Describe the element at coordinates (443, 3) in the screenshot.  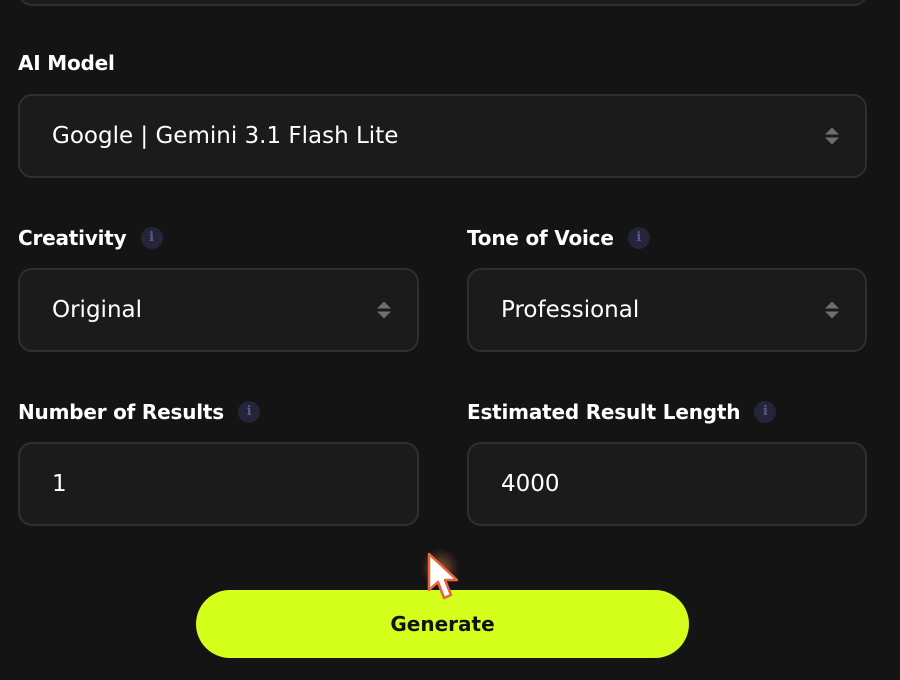
I see `textarea-bottom-edge: ⁄⁄` at that location.